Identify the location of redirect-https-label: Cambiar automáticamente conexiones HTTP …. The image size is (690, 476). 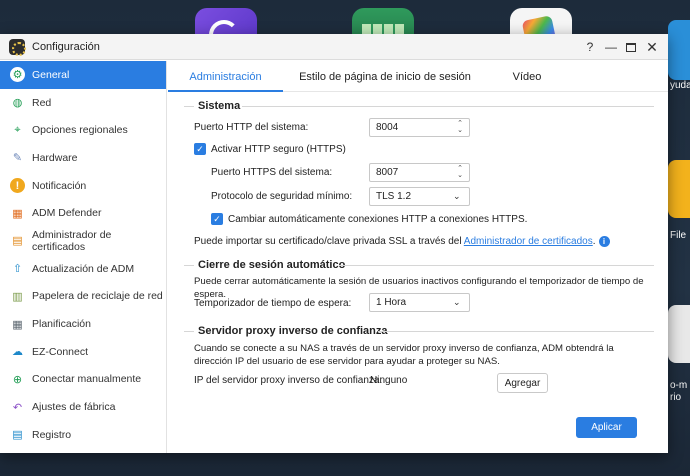
(378, 219).